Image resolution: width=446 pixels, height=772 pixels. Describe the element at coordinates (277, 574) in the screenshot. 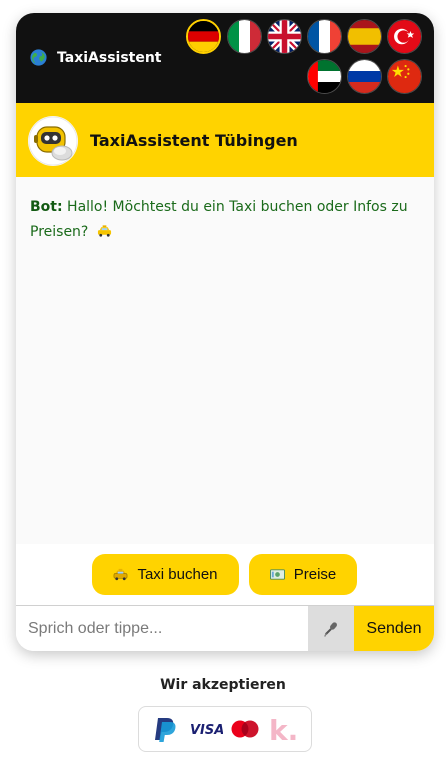

I see `money-icon` at that location.